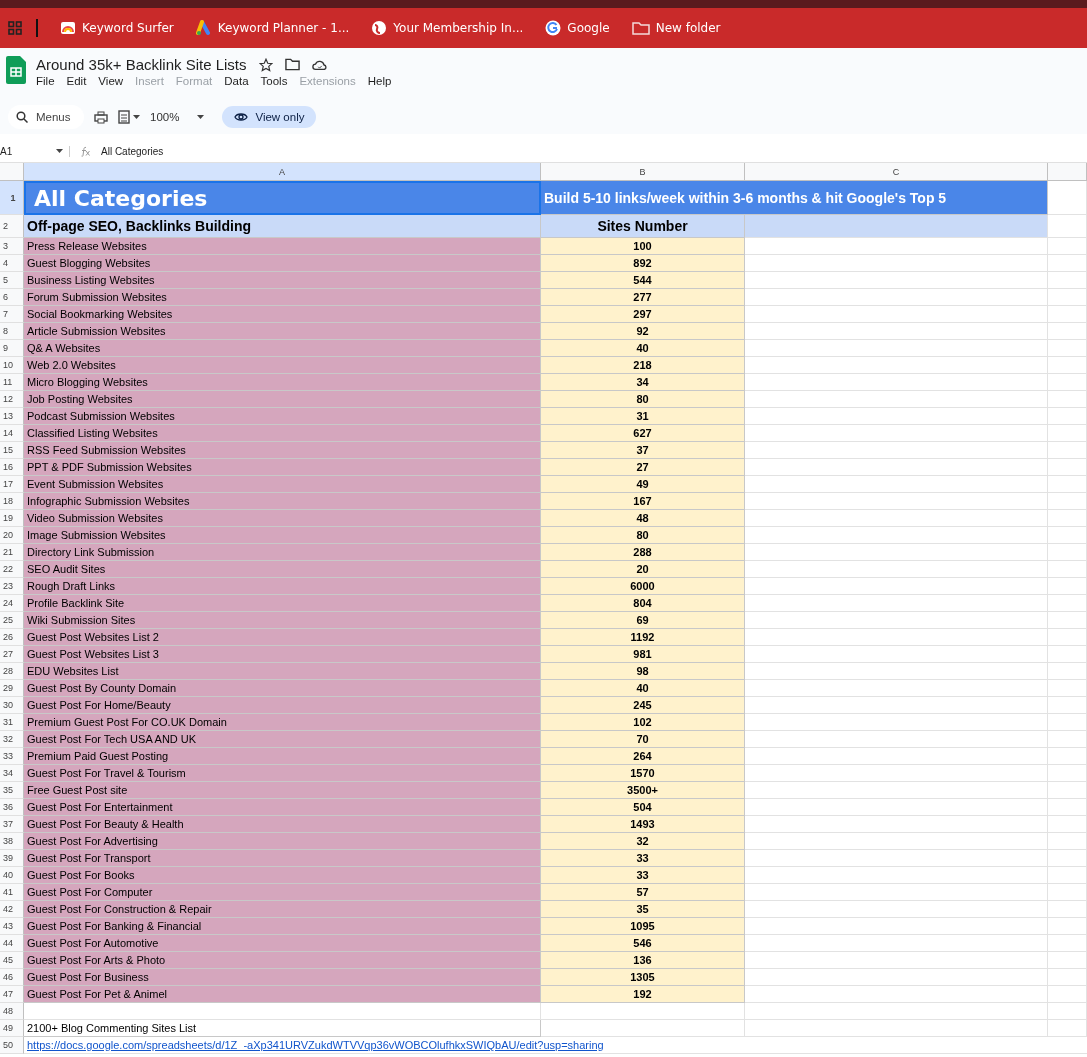  What do you see at coordinates (282, 416) in the screenshot?
I see `table-cell: Podcast Submission Websites` at bounding box center [282, 416].